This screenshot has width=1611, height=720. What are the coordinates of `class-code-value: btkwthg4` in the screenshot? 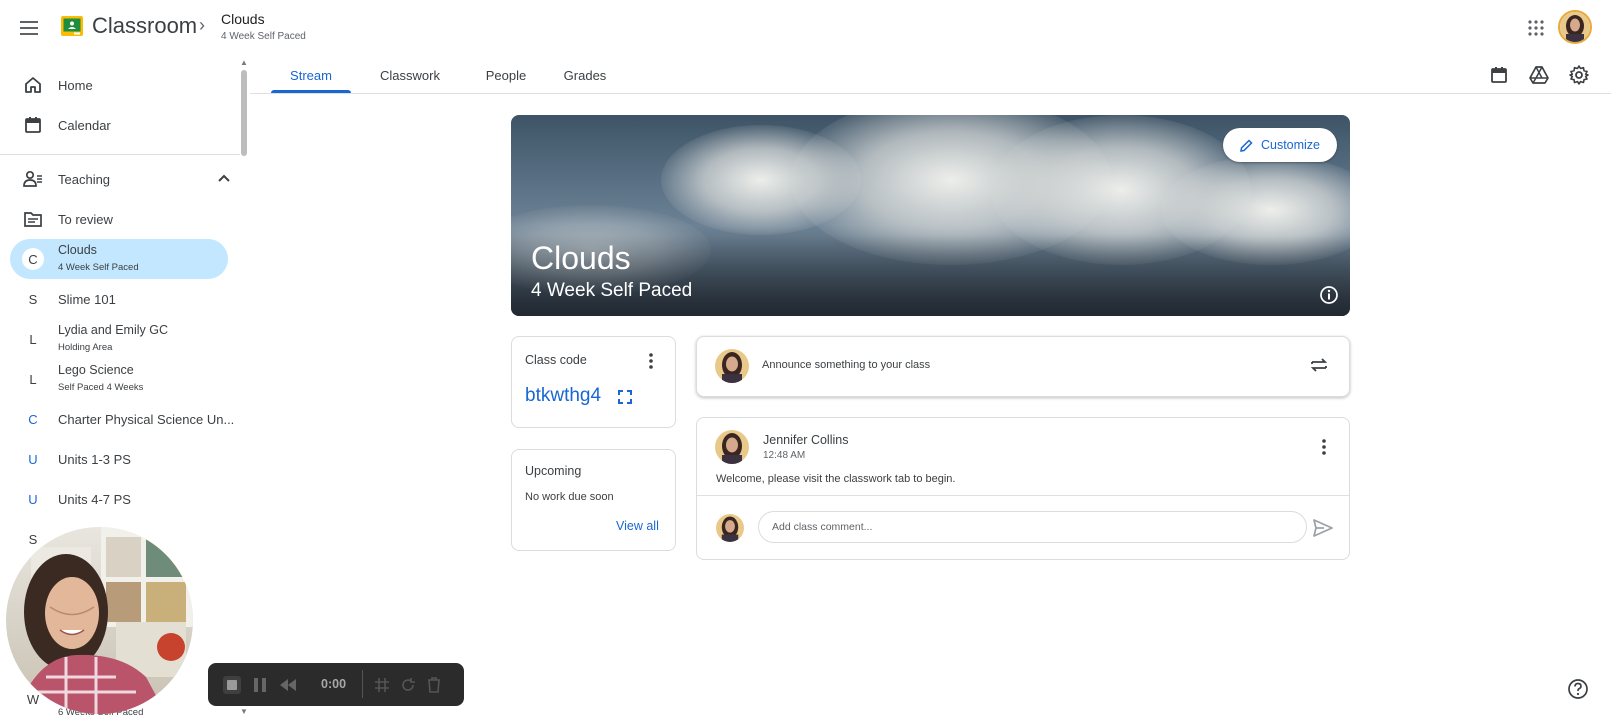 It's located at (563, 396).